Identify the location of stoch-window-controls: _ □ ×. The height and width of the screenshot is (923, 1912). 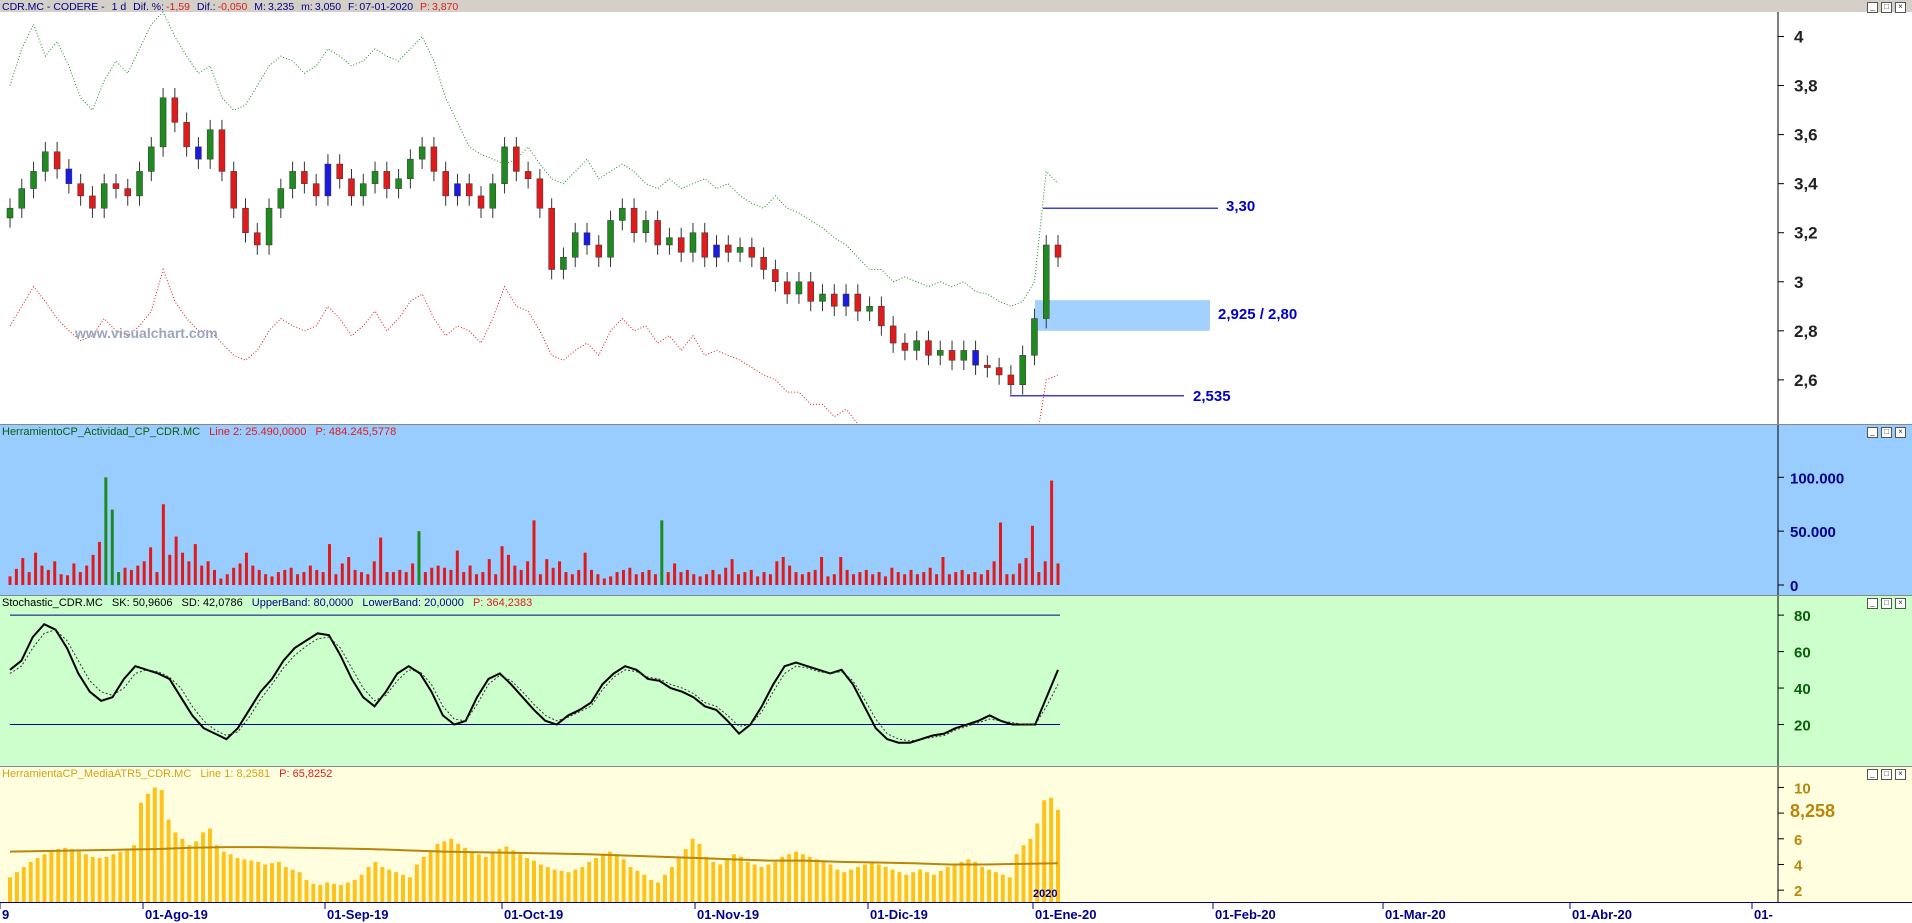
(1885, 603).